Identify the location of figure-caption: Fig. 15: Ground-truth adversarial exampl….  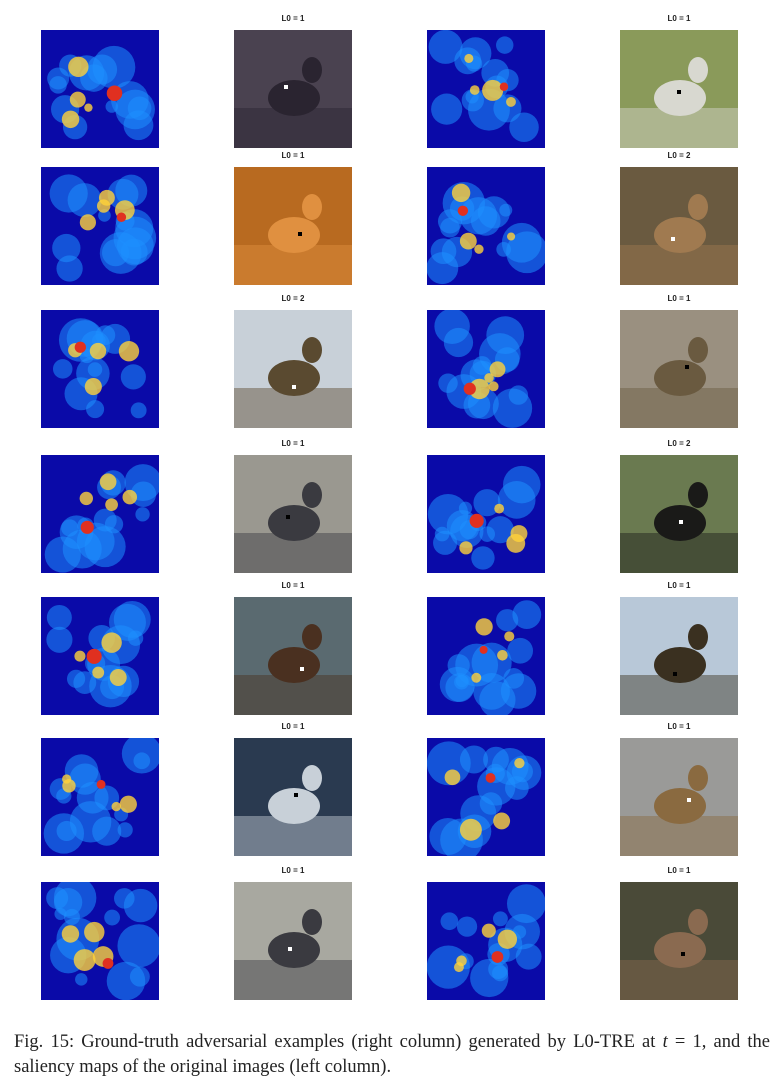
(392, 1055).